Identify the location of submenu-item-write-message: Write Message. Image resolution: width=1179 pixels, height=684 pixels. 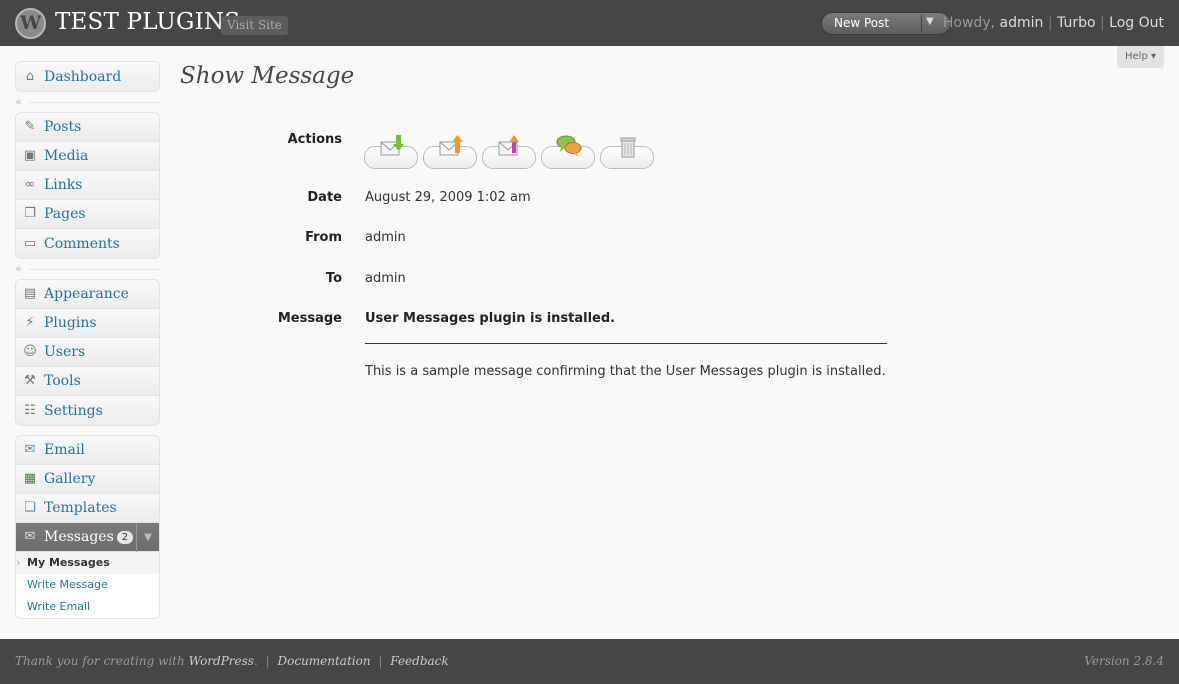
(87, 585).